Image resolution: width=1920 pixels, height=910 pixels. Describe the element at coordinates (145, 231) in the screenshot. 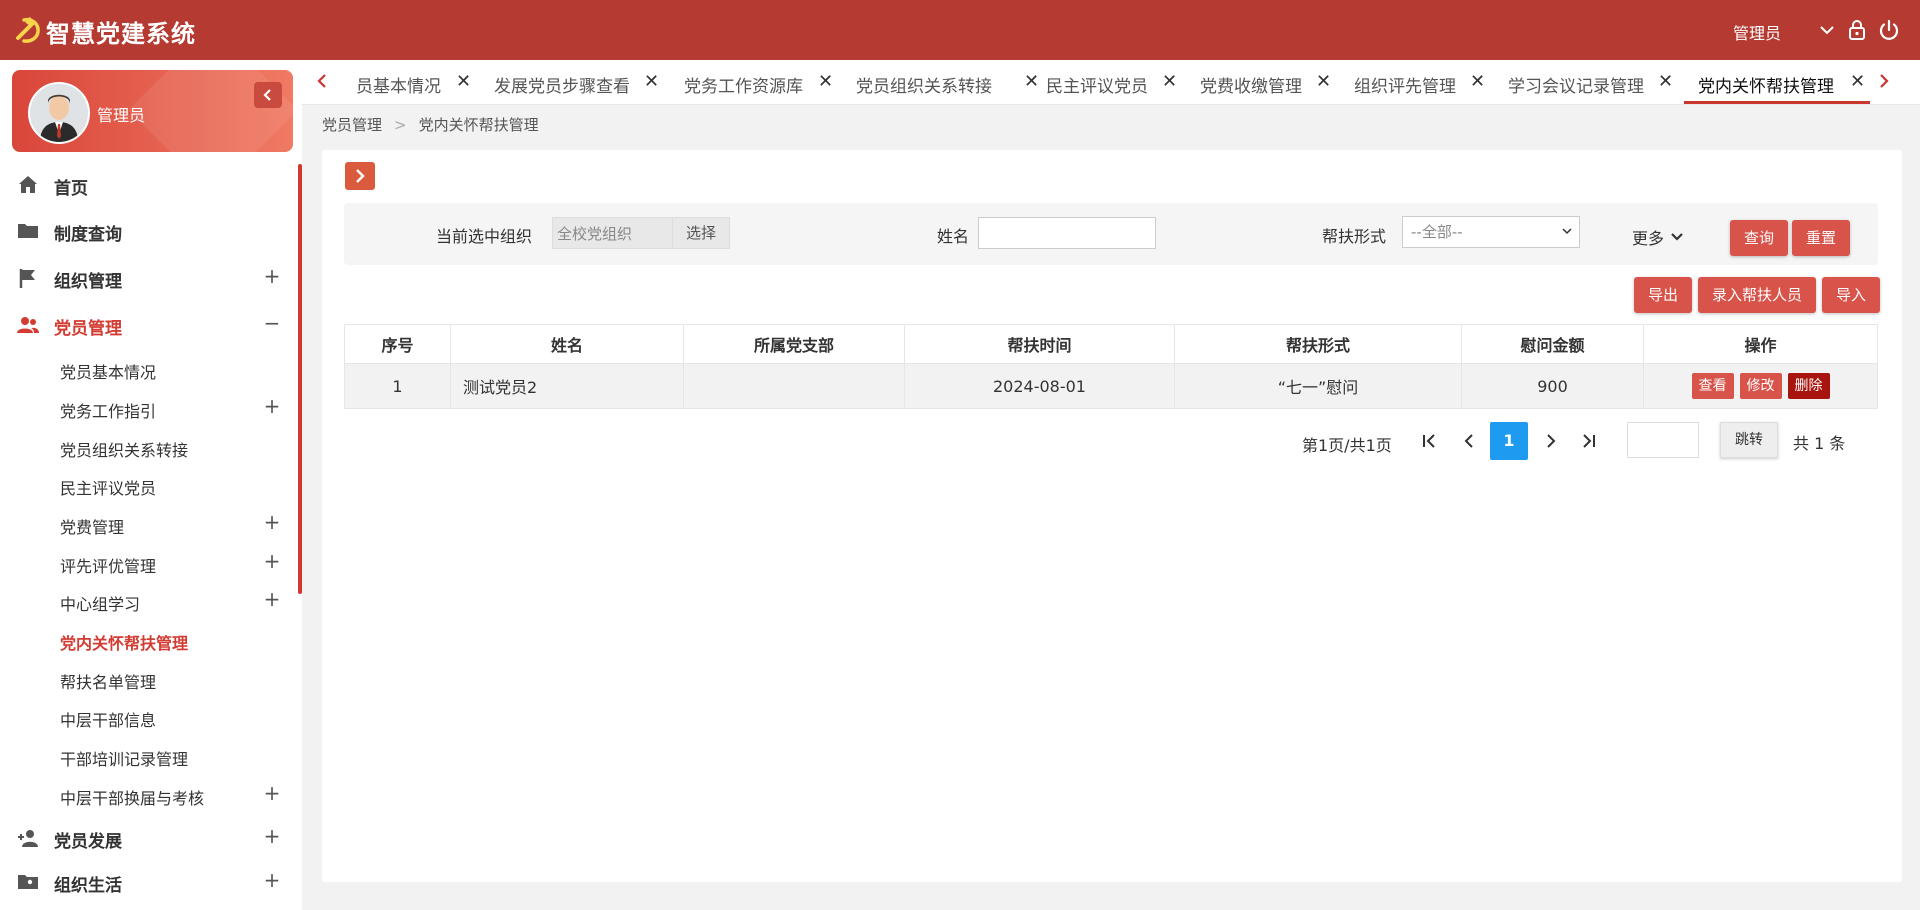

I see `sidebar-item-policy: 制度查询` at that location.